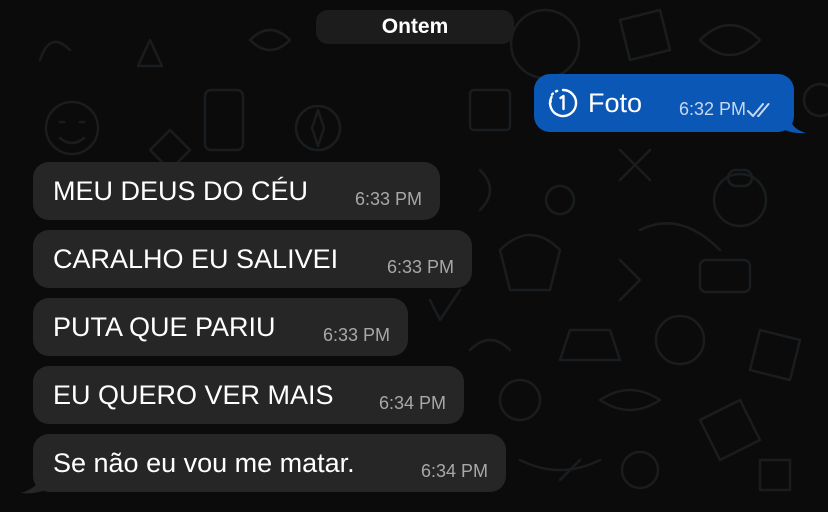 This screenshot has width=828, height=512. I want to click on message-time: 6:32 PM, so click(712, 109).